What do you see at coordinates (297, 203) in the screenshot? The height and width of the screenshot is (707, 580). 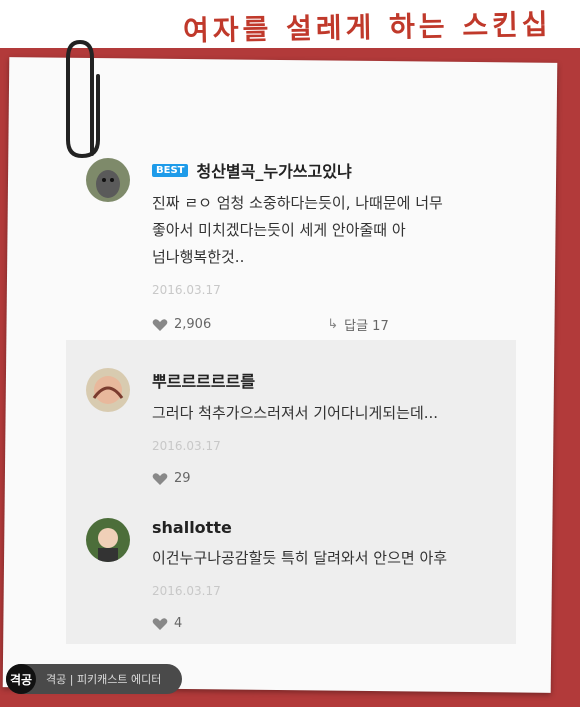 I see `comment-text-line-1: 진짜 ㄹㅇ 엄청 소중하다는듯이, 나때문에 너무` at bounding box center [297, 203].